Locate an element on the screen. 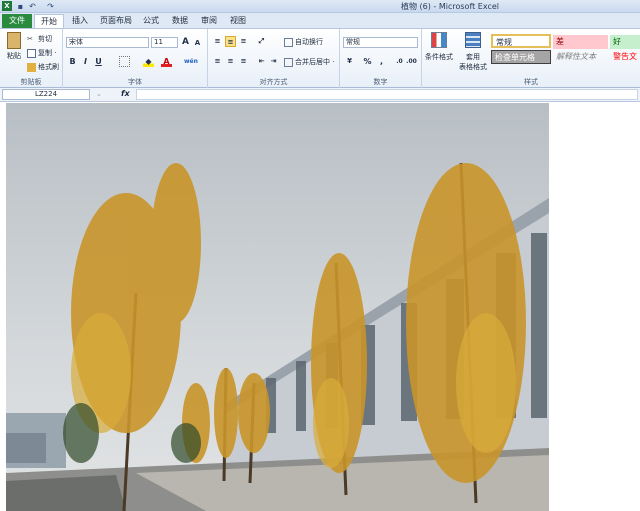 Image resolution: width=640 pixels, height=511 pixels. italic-button: I is located at coordinates (85, 61).